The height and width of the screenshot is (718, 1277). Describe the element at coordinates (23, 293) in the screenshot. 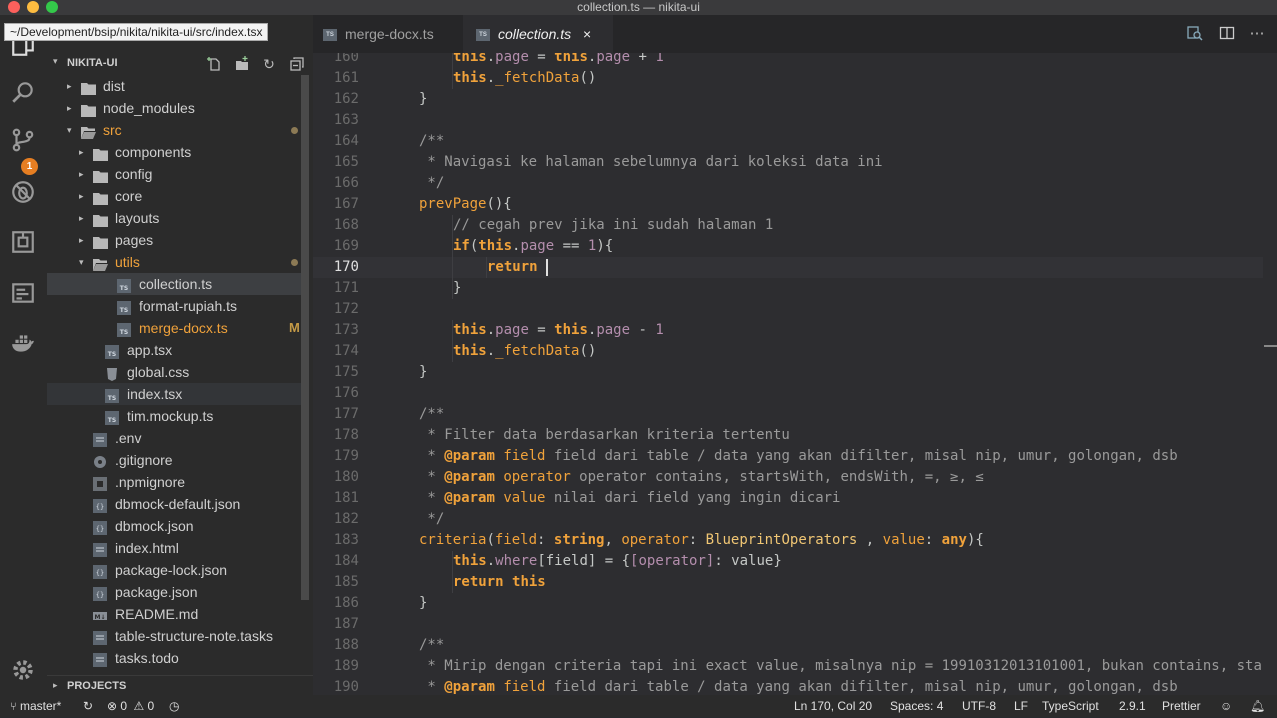

I see `task-explorer-icon` at that location.